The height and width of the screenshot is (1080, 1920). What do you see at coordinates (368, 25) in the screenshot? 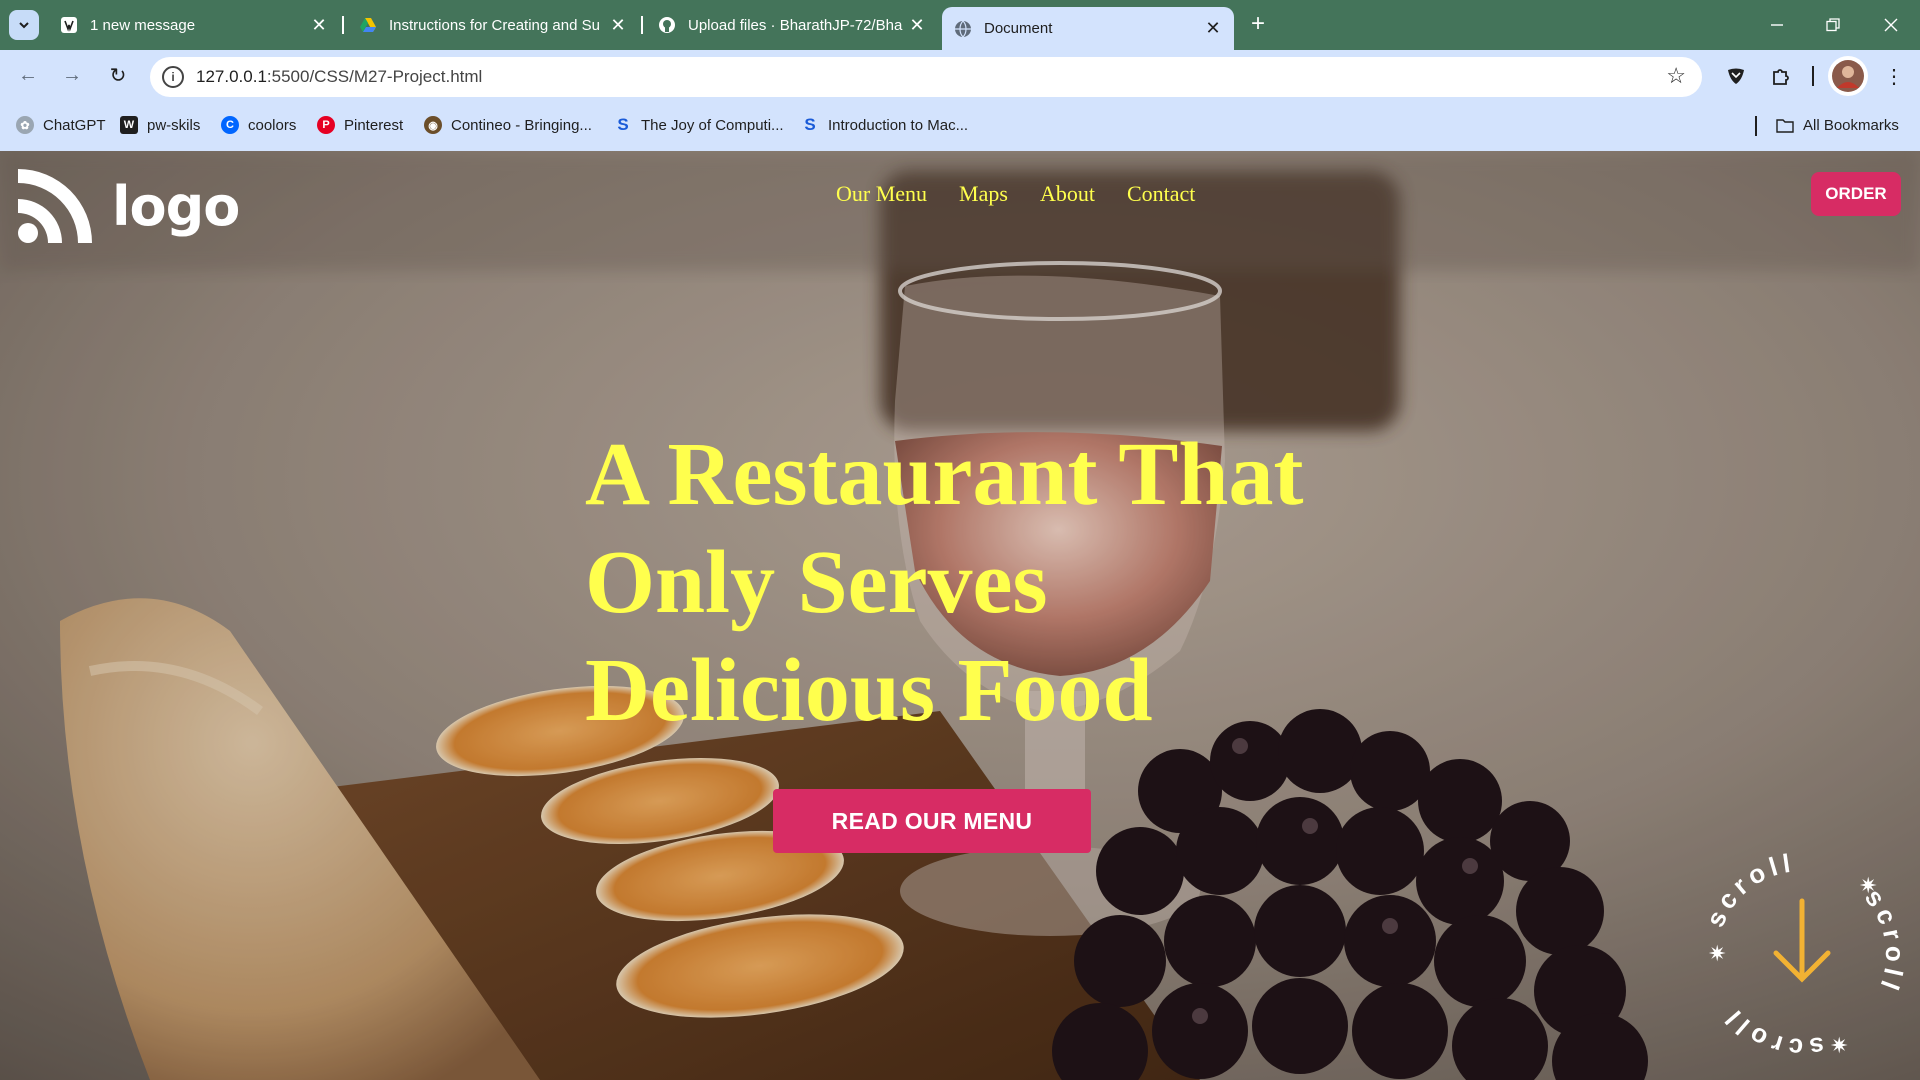
I see `google-drive-icon` at bounding box center [368, 25].